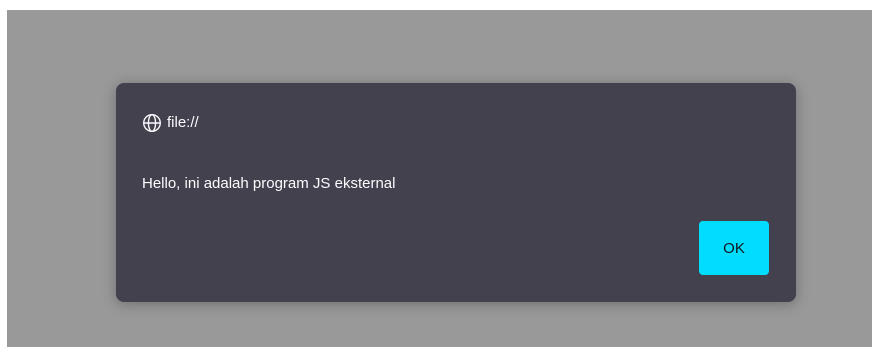  Describe the element at coordinates (152, 123) in the screenshot. I see `globe-icon` at that location.